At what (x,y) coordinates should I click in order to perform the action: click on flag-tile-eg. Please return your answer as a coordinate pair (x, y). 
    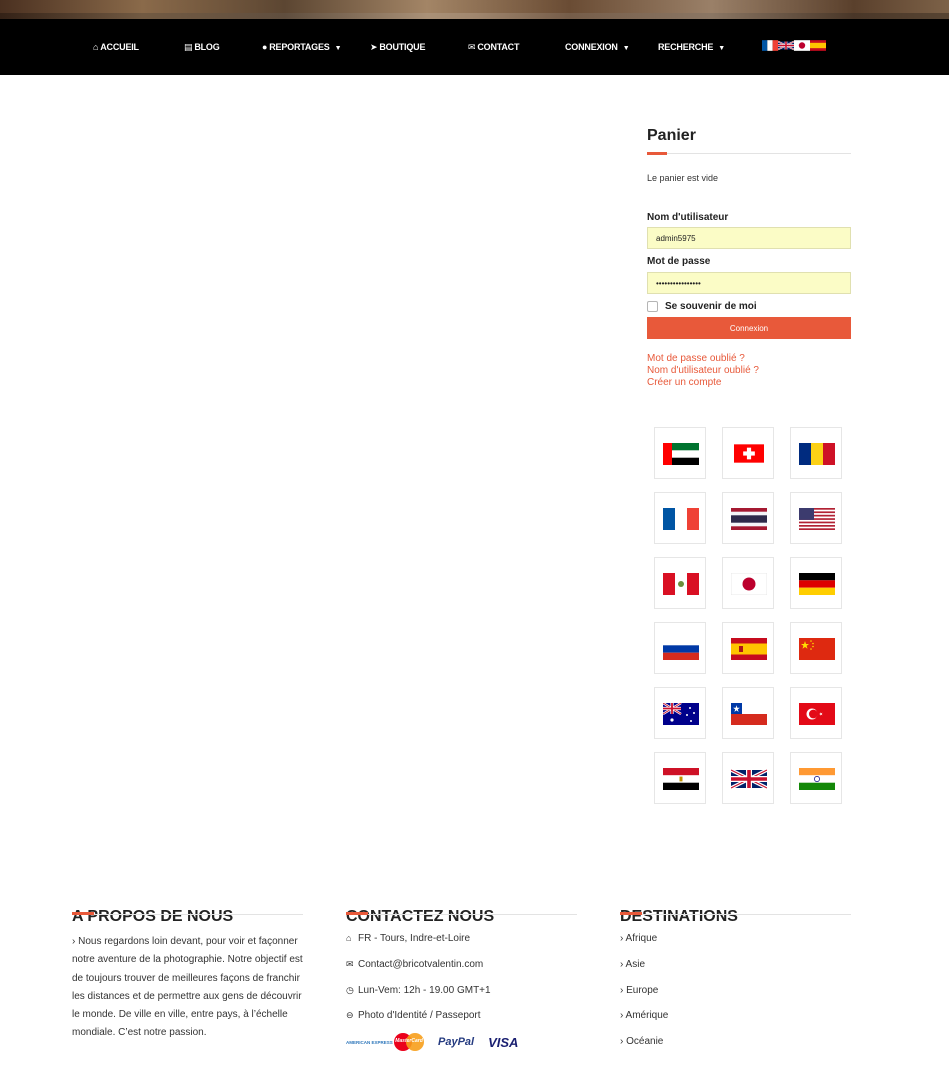
    Looking at the image, I should click on (680, 778).